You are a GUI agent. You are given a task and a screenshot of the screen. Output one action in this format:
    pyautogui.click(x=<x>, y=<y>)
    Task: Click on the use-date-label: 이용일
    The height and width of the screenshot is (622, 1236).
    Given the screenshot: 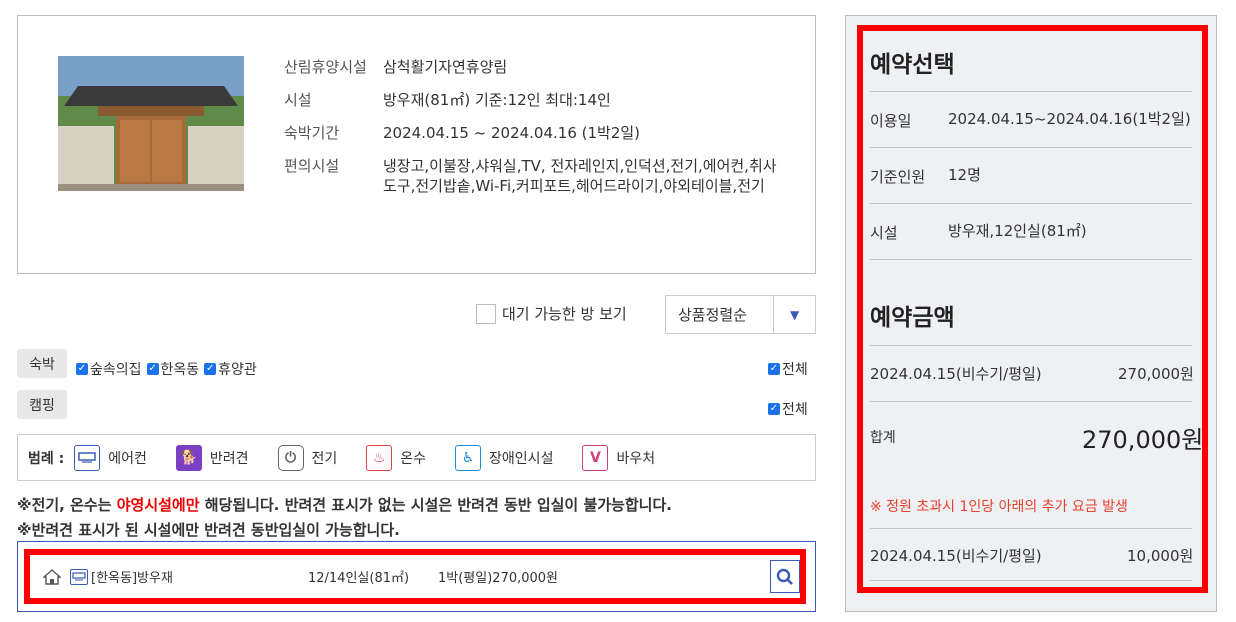 What is the action you would take?
    pyautogui.click(x=891, y=121)
    